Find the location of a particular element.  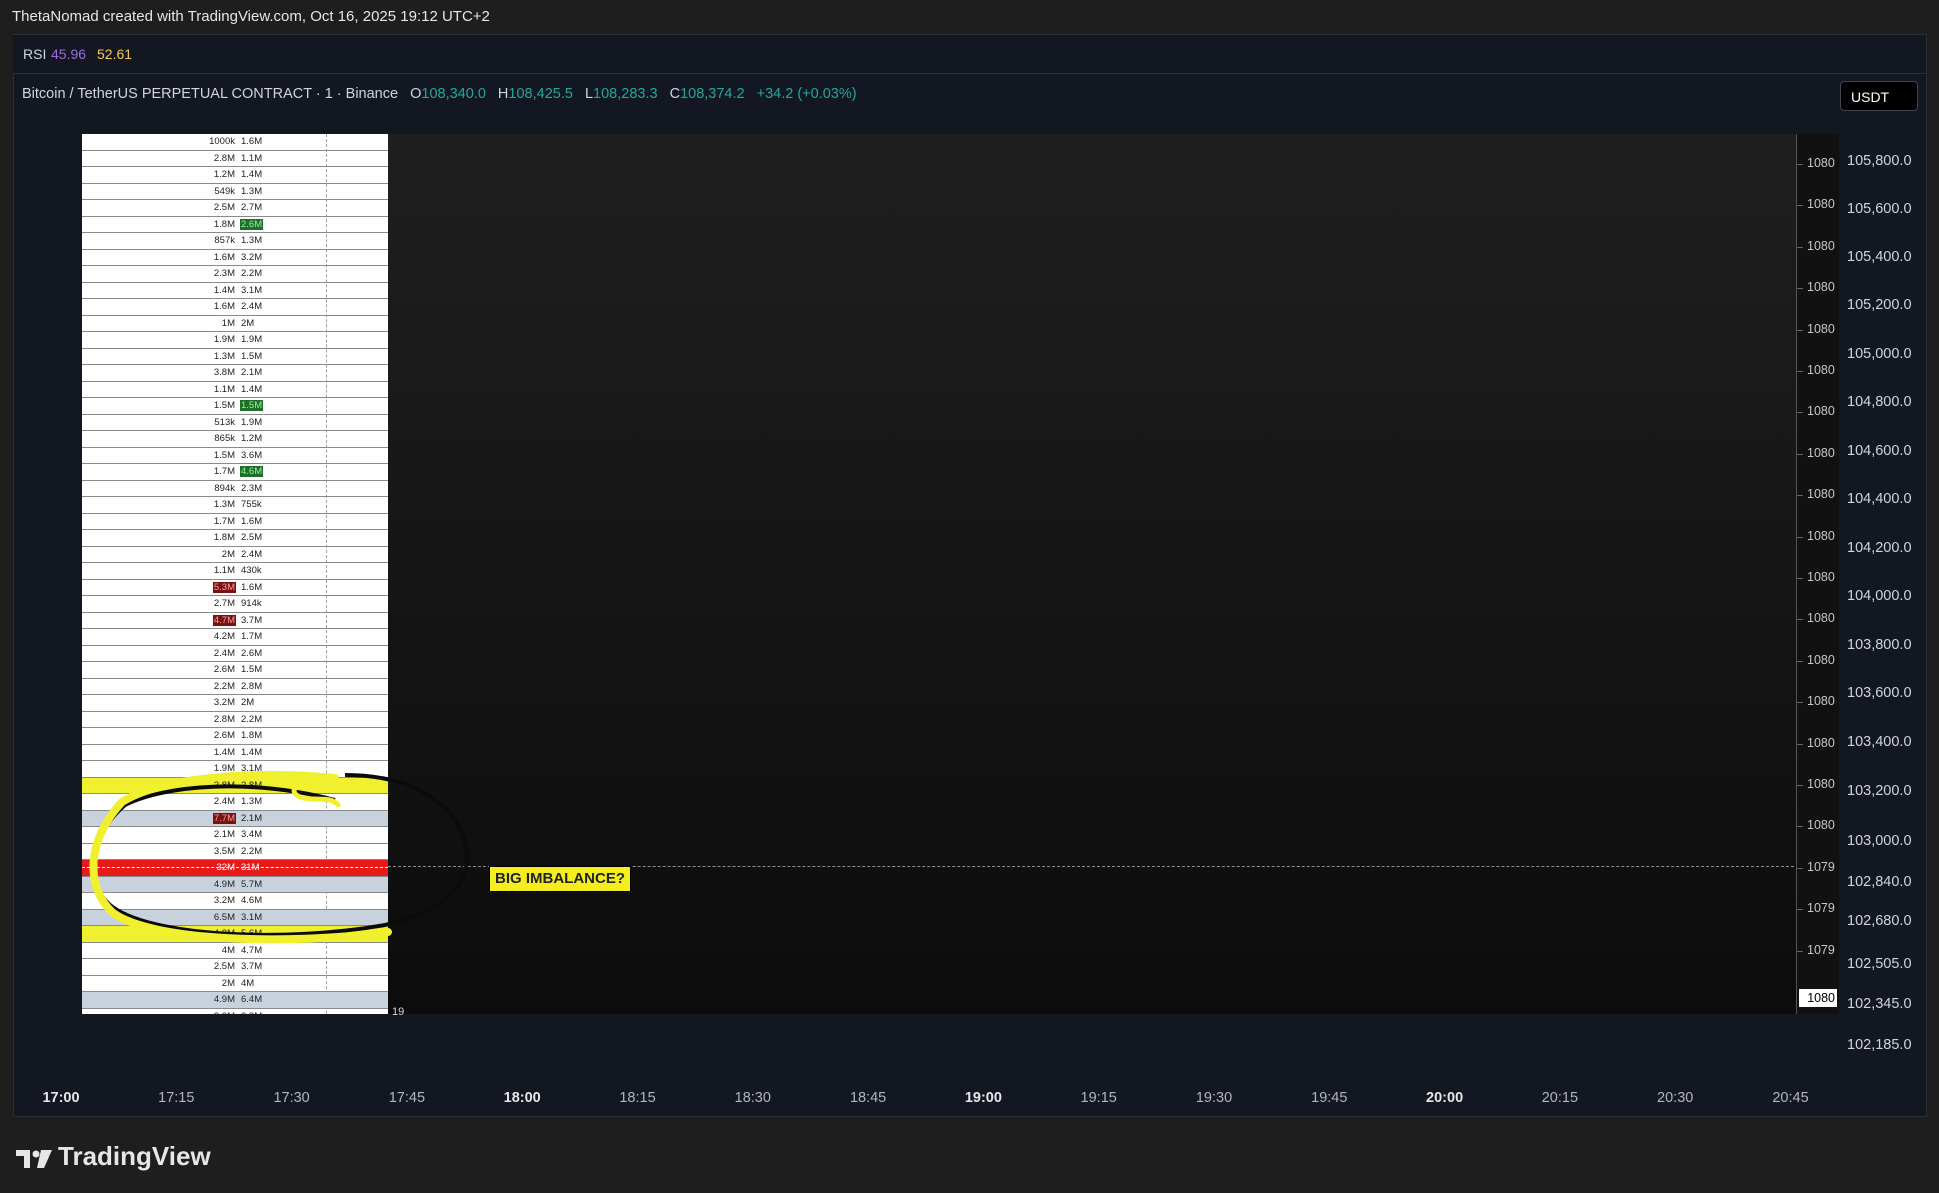

price-scale-label: 104,400.0 is located at coordinates (1879, 499).